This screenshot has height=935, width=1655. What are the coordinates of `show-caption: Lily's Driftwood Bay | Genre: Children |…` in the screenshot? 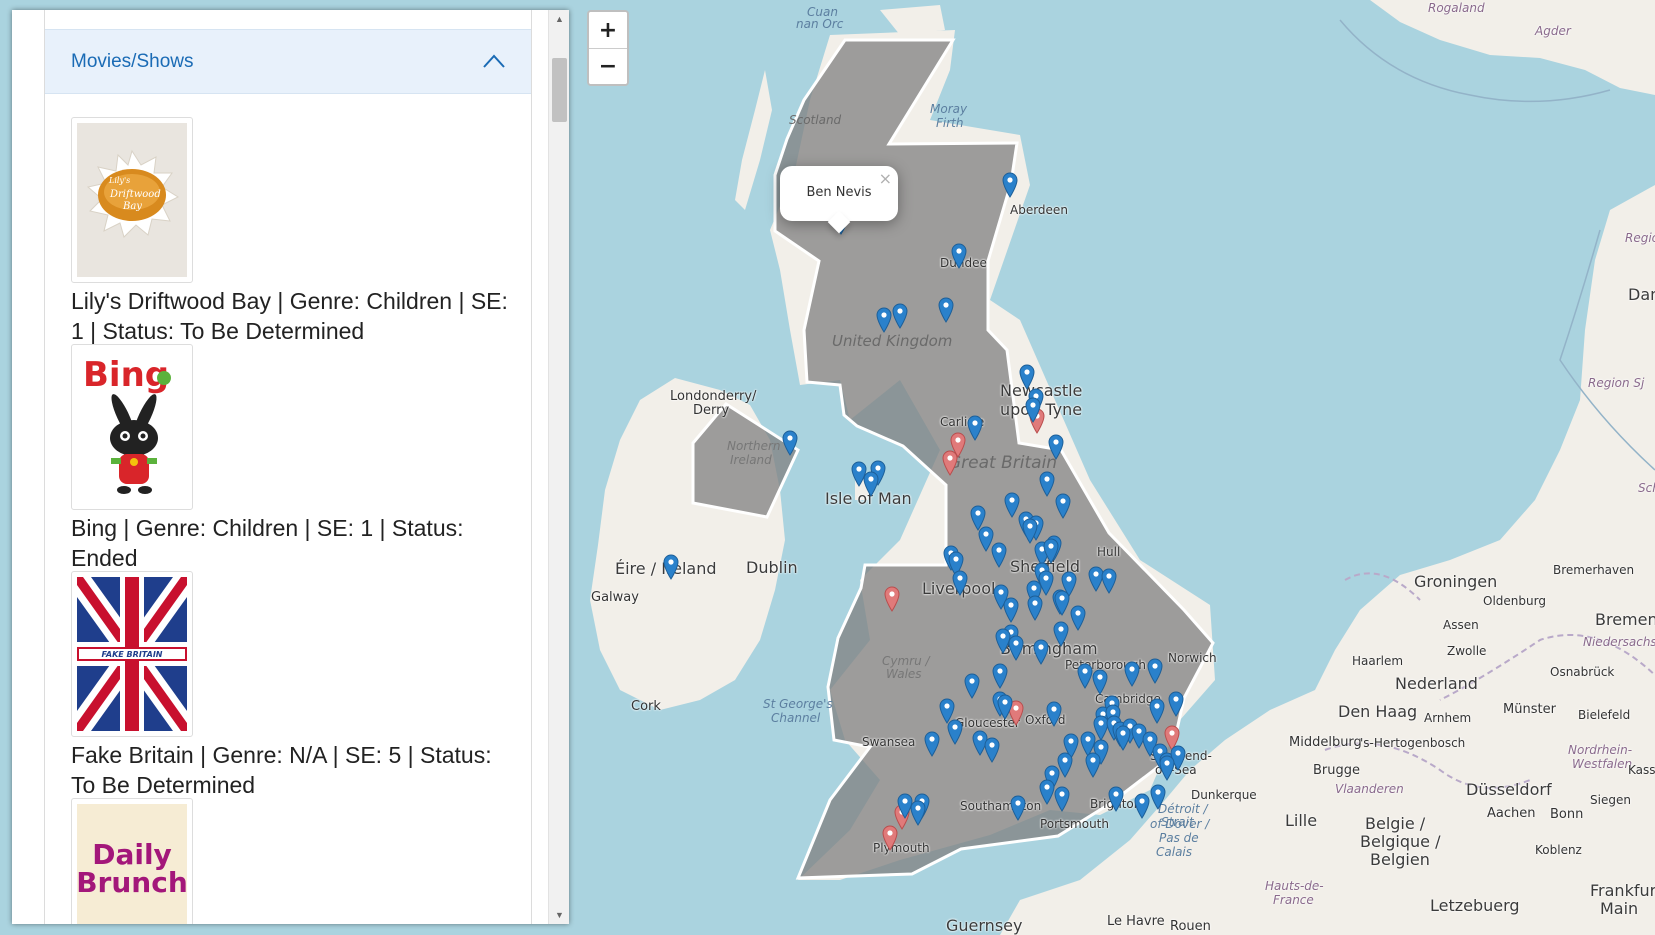 It's located at (289, 316).